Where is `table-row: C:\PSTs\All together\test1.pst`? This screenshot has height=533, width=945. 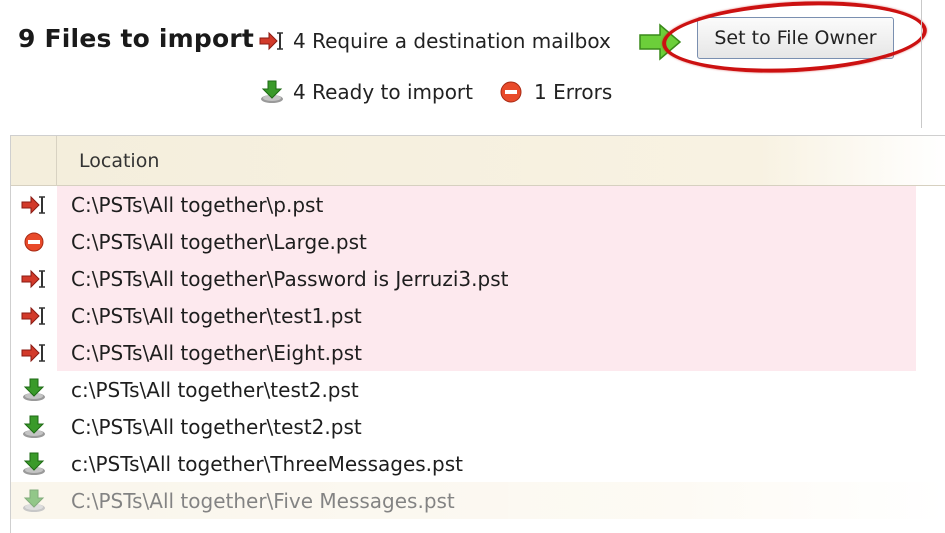
table-row: C:\PSTs\All together\test1.pst is located at coordinates (463, 315).